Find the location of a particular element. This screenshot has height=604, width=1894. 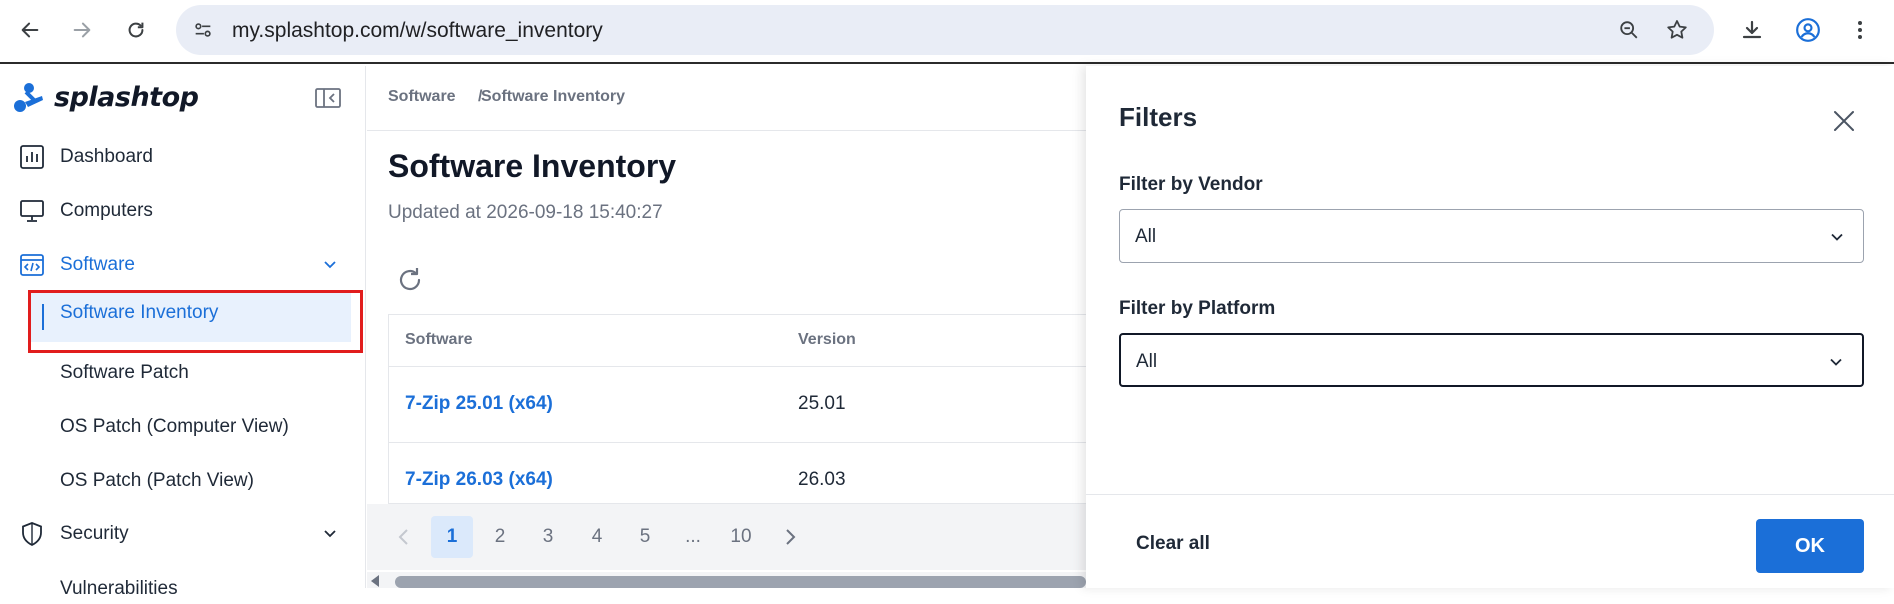

sidebar-item-vulnerabilities: Vulnerabilities is located at coordinates (119, 589).